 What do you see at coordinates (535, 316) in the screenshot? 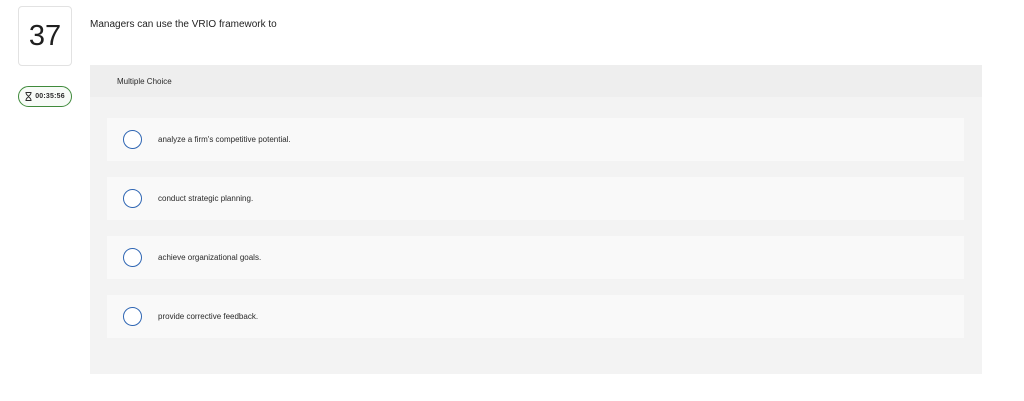
I see `choice-option-d: provide corrective feedback.` at bounding box center [535, 316].